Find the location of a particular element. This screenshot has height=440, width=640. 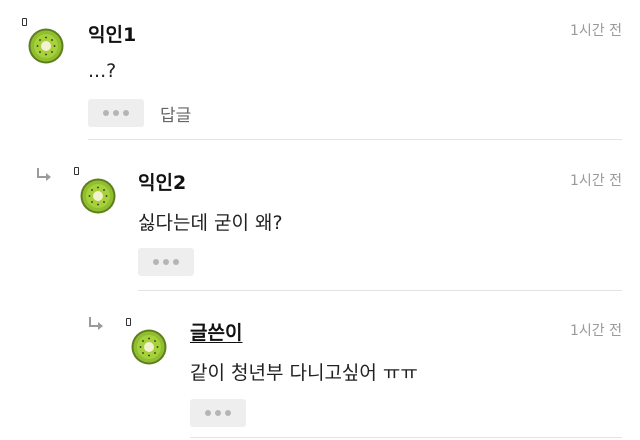

comment-text: ...? is located at coordinates (102, 71).